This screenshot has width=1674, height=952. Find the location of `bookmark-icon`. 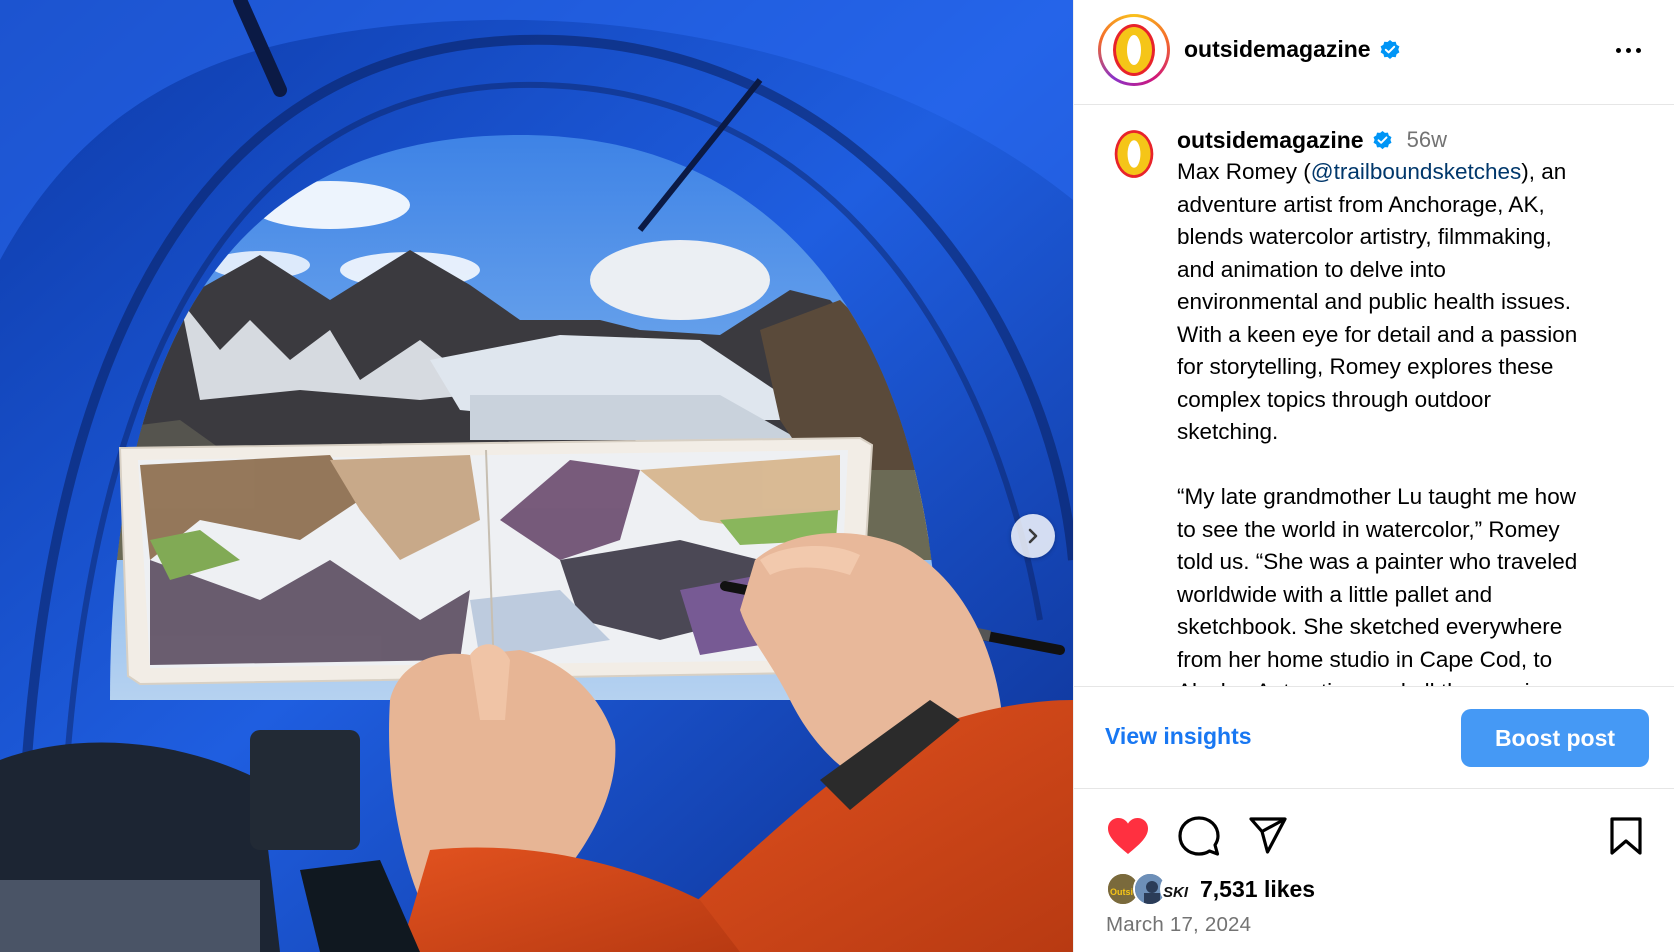

bookmark-icon is located at coordinates (1626, 836).